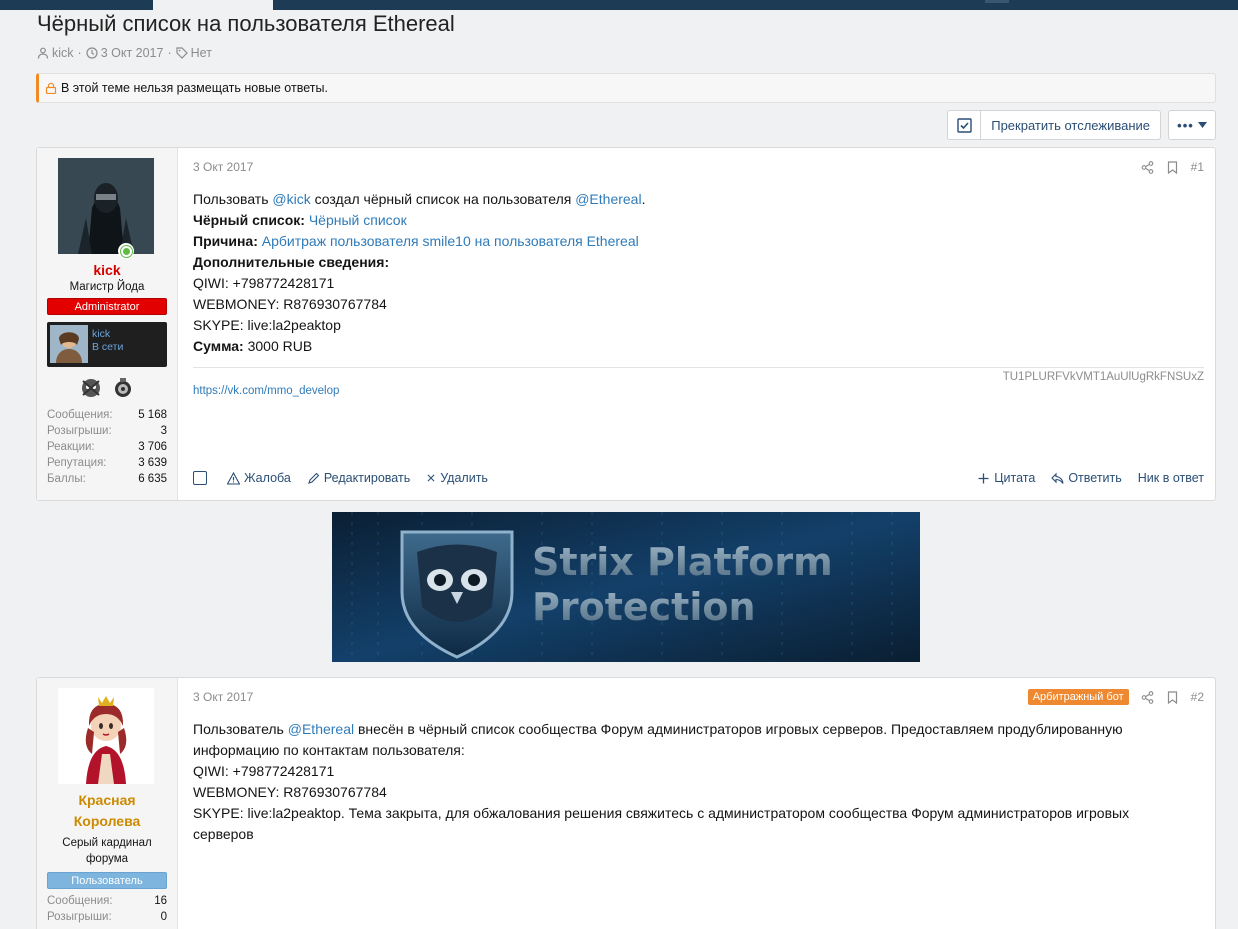 The image size is (1238, 929). Describe the element at coordinates (69, 344) in the screenshot. I see `mini-avatar` at that location.